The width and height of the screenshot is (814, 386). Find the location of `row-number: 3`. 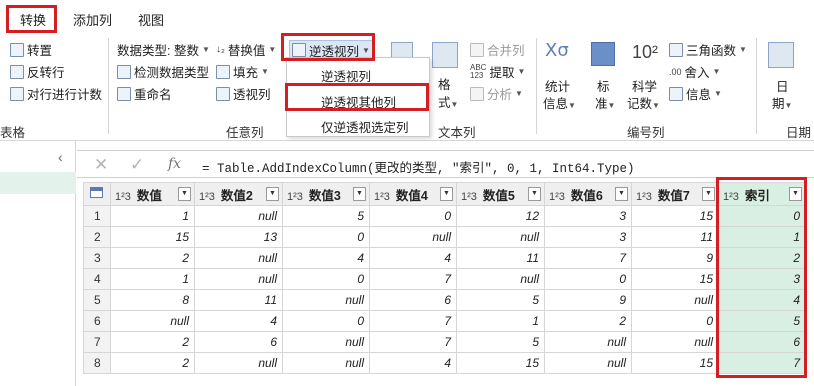

row-number: 3 is located at coordinates (97, 258).